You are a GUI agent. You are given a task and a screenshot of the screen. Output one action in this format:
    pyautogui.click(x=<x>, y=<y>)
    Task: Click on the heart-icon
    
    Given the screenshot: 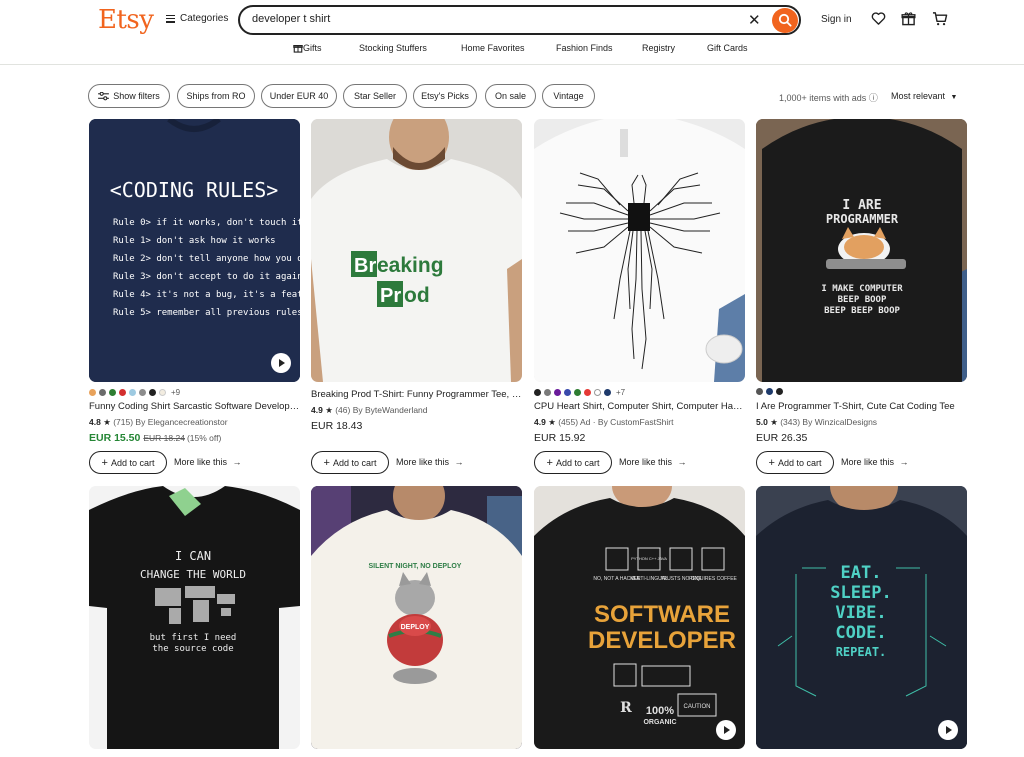 What is the action you would take?
    pyautogui.click(x=878, y=18)
    